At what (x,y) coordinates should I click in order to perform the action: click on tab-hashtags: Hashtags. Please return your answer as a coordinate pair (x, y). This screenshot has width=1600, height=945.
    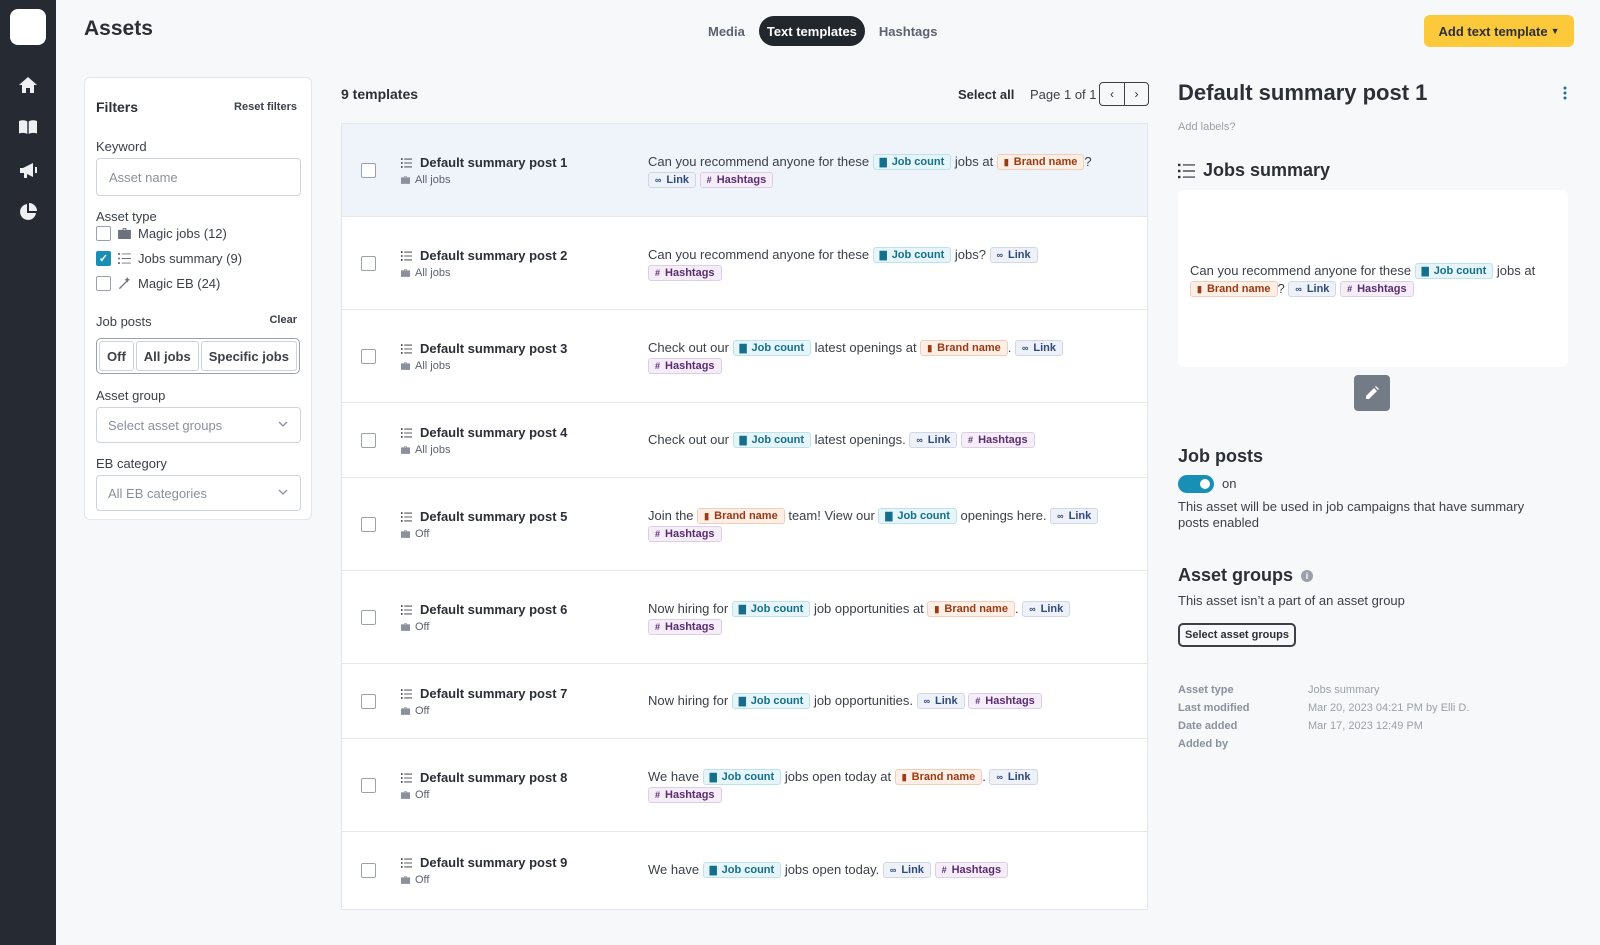
    Looking at the image, I should click on (908, 31).